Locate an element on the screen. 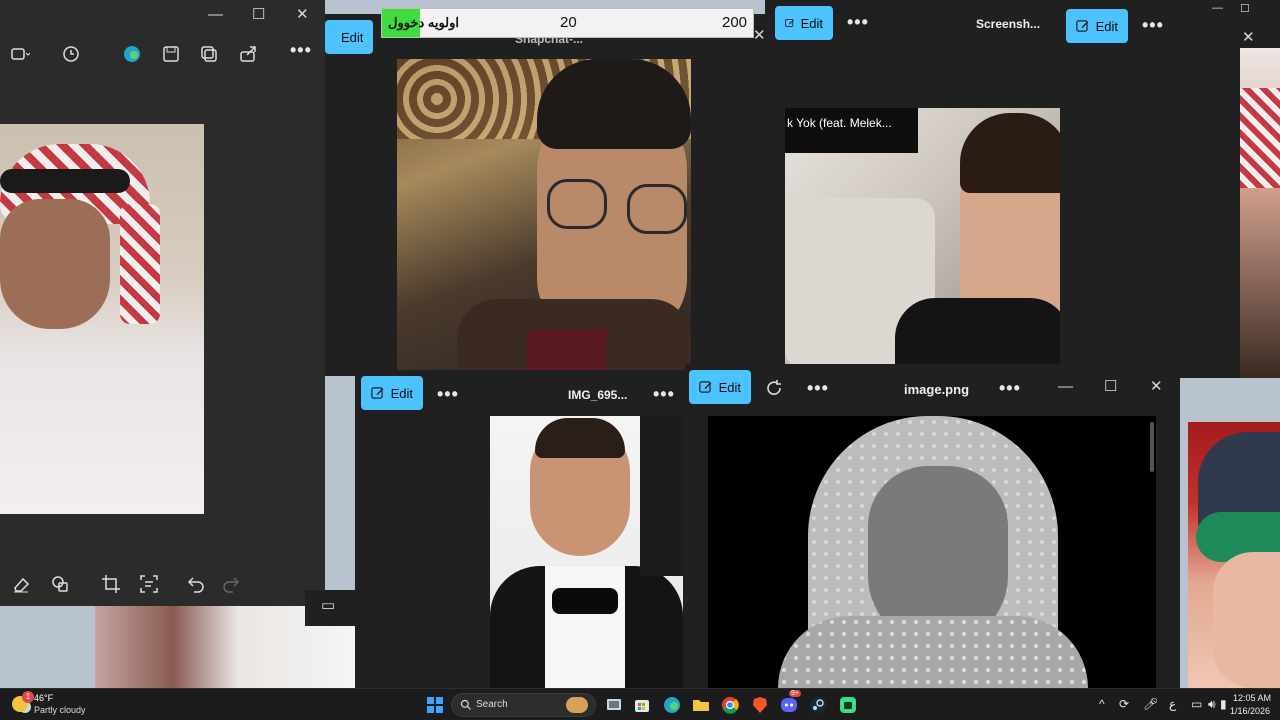 This screenshot has width=1280, height=720. photo-person-glasses is located at coordinates (544, 217).